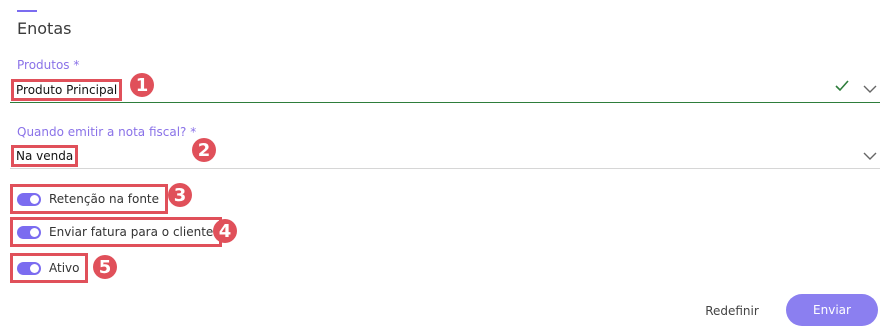 This screenshot has height=334, width=891. What do you see at coordinates (107, 132) in the screenshot?
I see `emitir-label: Quando emitir a nota fiscal? *` at bounding box center [107, 132].